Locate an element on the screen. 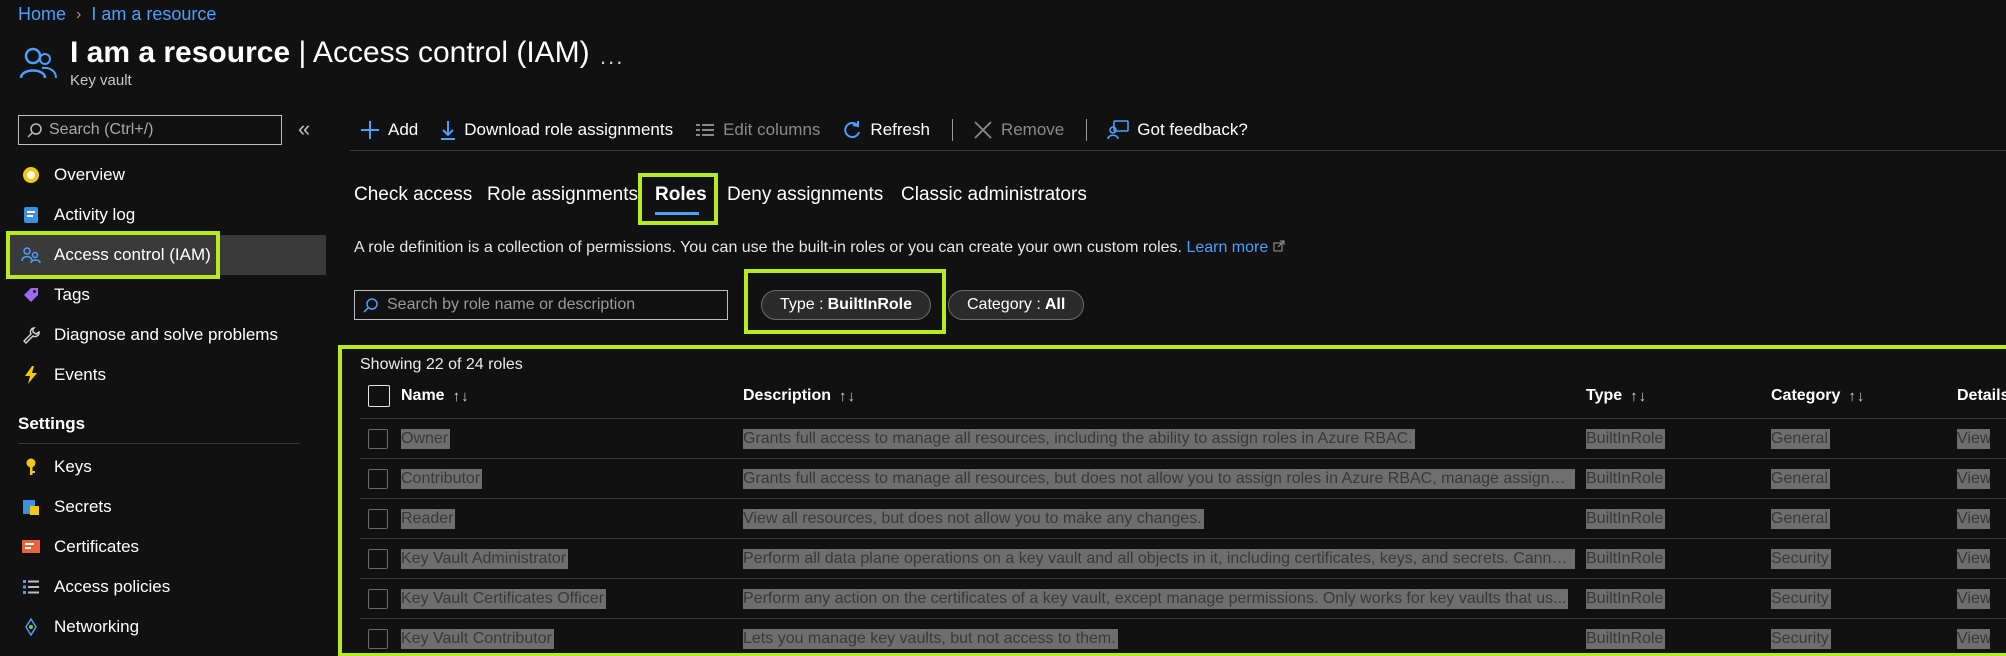 The width and height of the screenshot is (2006, 656). external-link-icon is located at coordinates (1279, 246).